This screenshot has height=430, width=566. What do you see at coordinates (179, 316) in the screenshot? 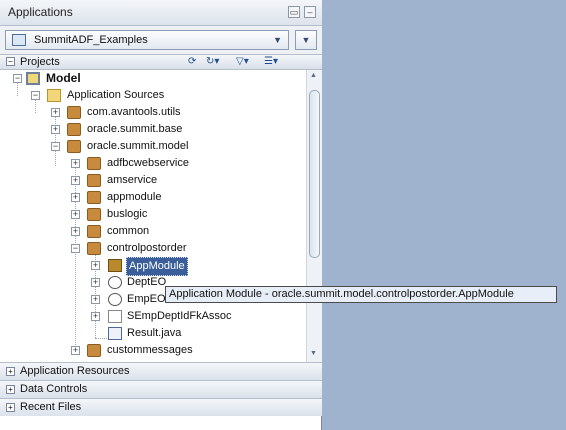
I see `tree-node-label: SEmpDeptIdFkAssoc` at bounding box center [179, 316].